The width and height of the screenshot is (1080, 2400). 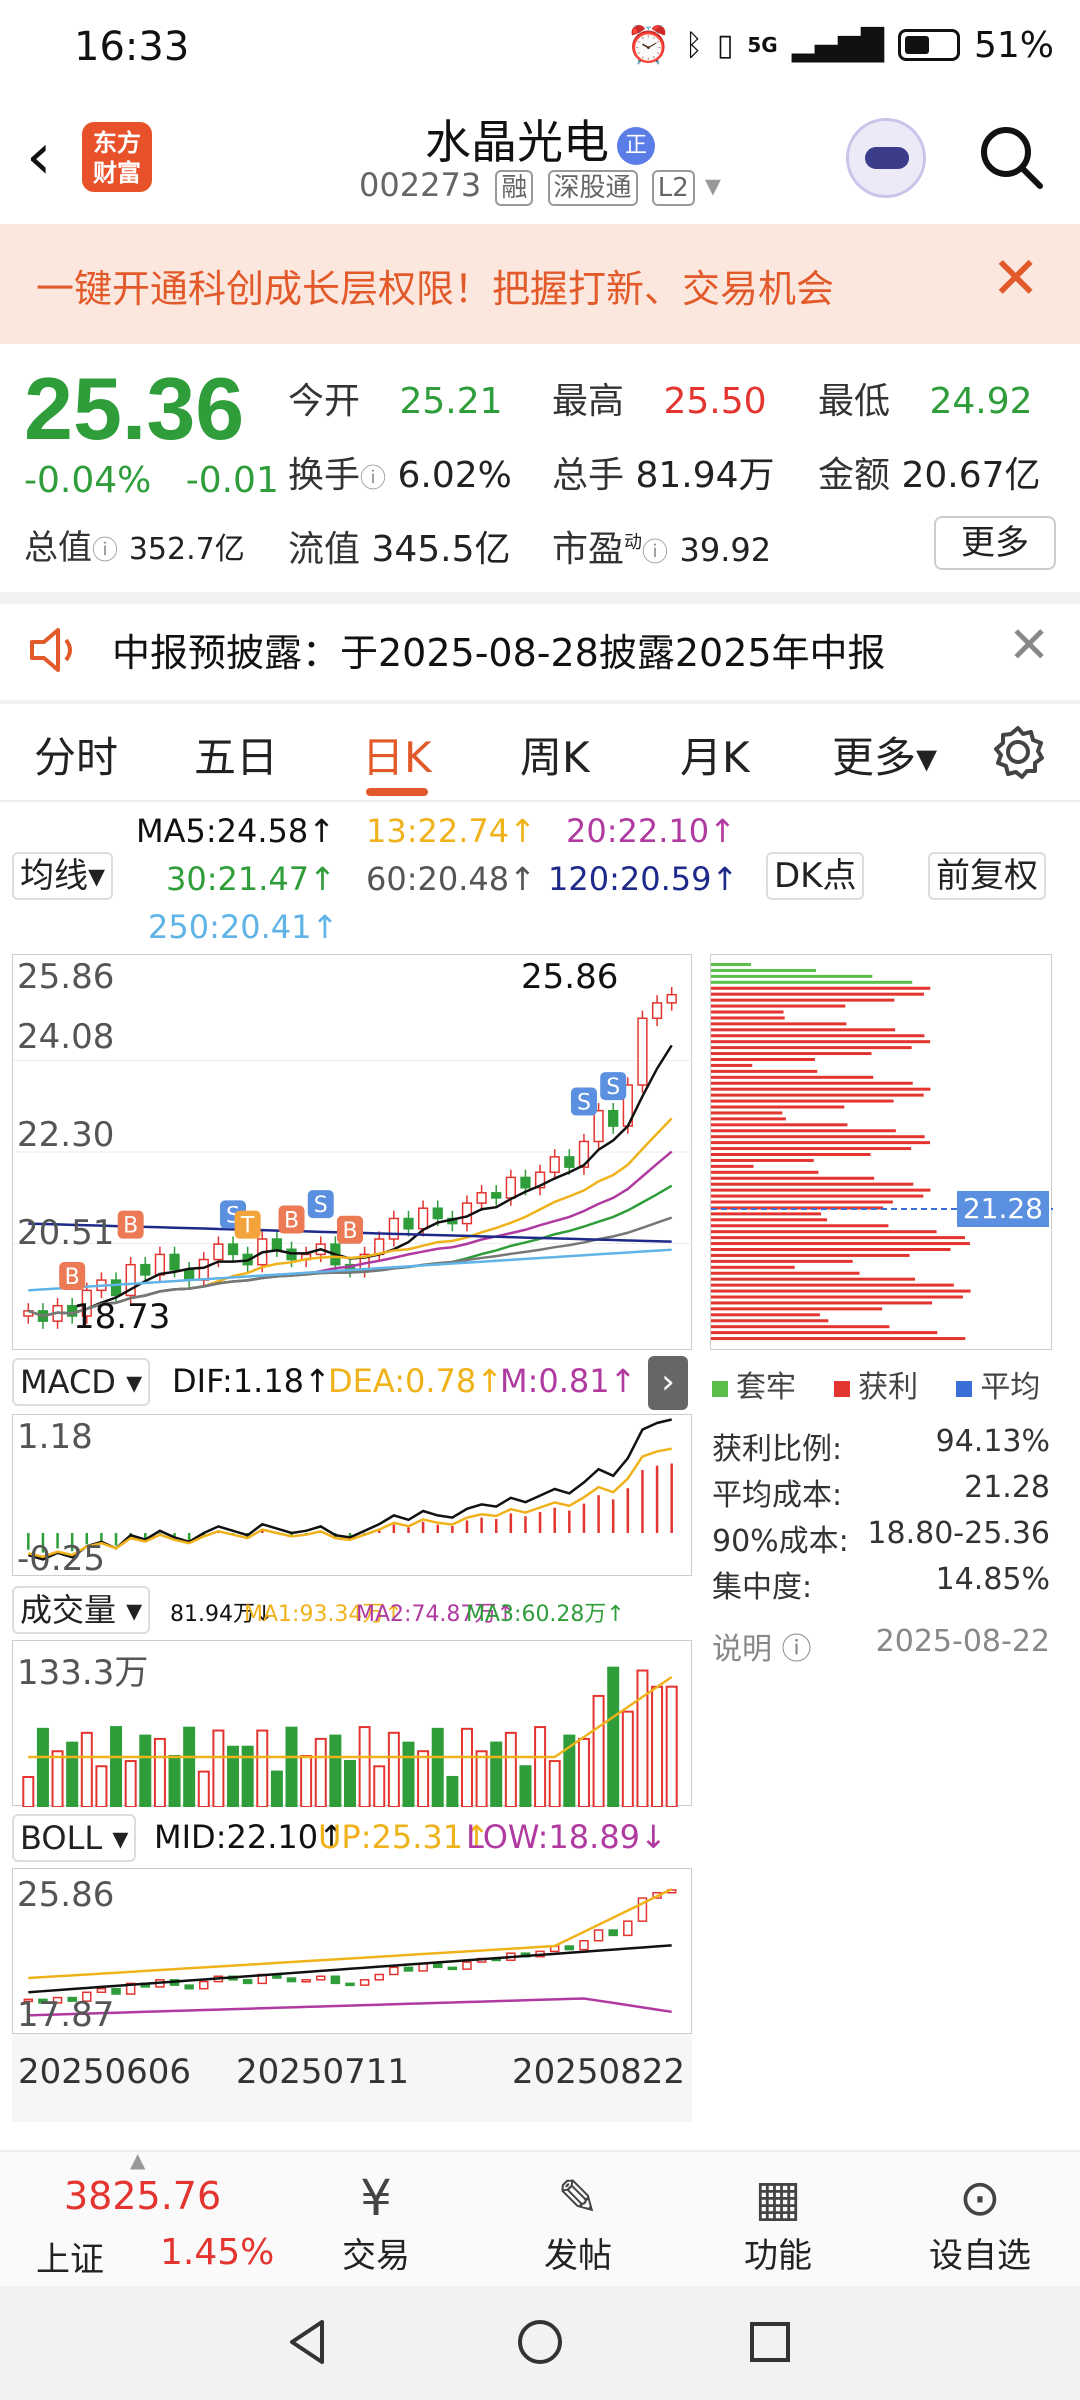 What do you see at coordinates (376, 2222) in the screenshot?
I see `trade-button: ¥ 交易` at bounding box center [376, 2222].